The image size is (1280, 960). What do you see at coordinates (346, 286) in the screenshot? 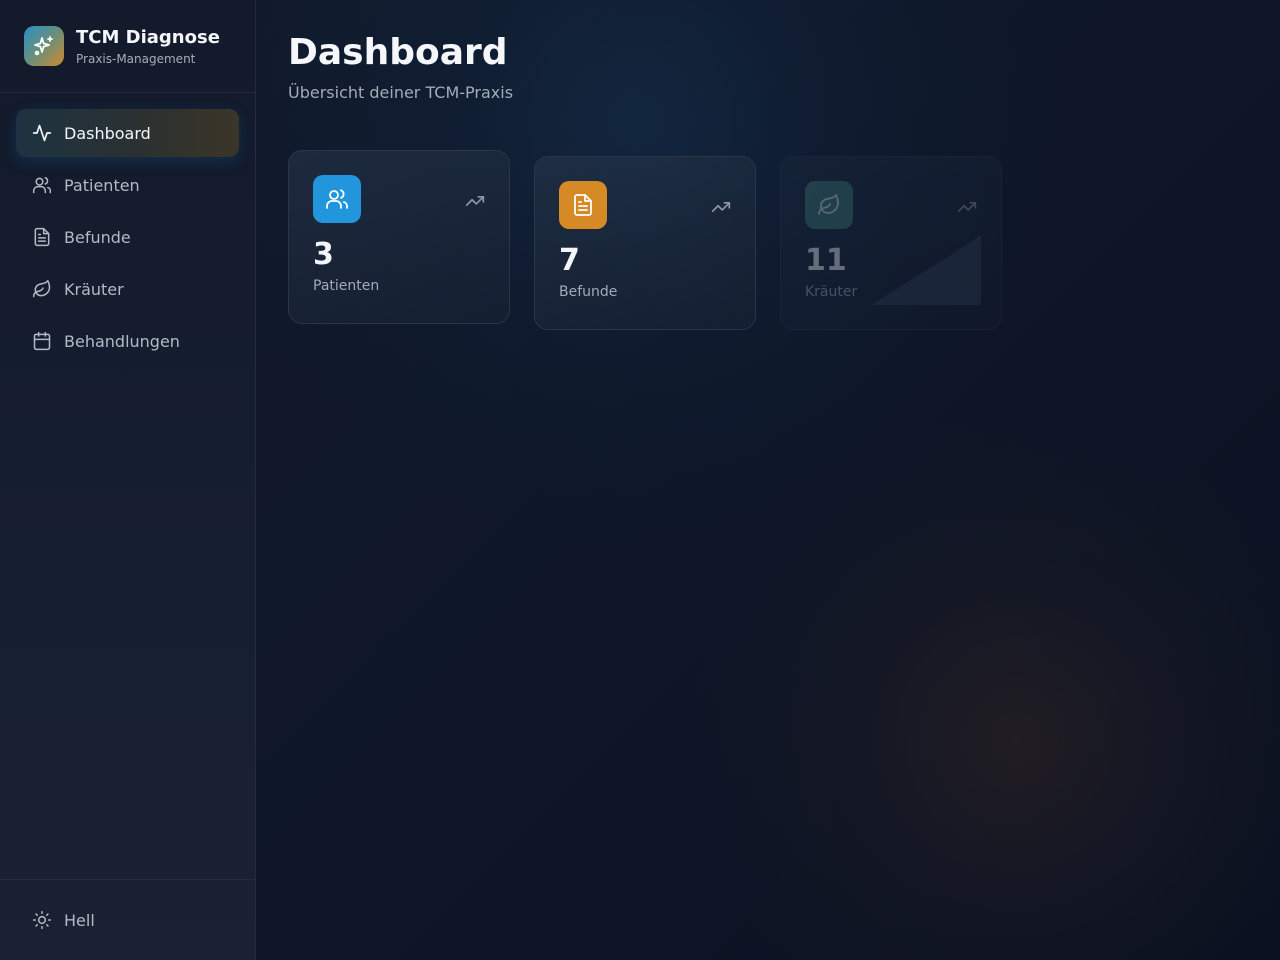
I see `stat-label: Patienten` at bounding box center [346, 286].